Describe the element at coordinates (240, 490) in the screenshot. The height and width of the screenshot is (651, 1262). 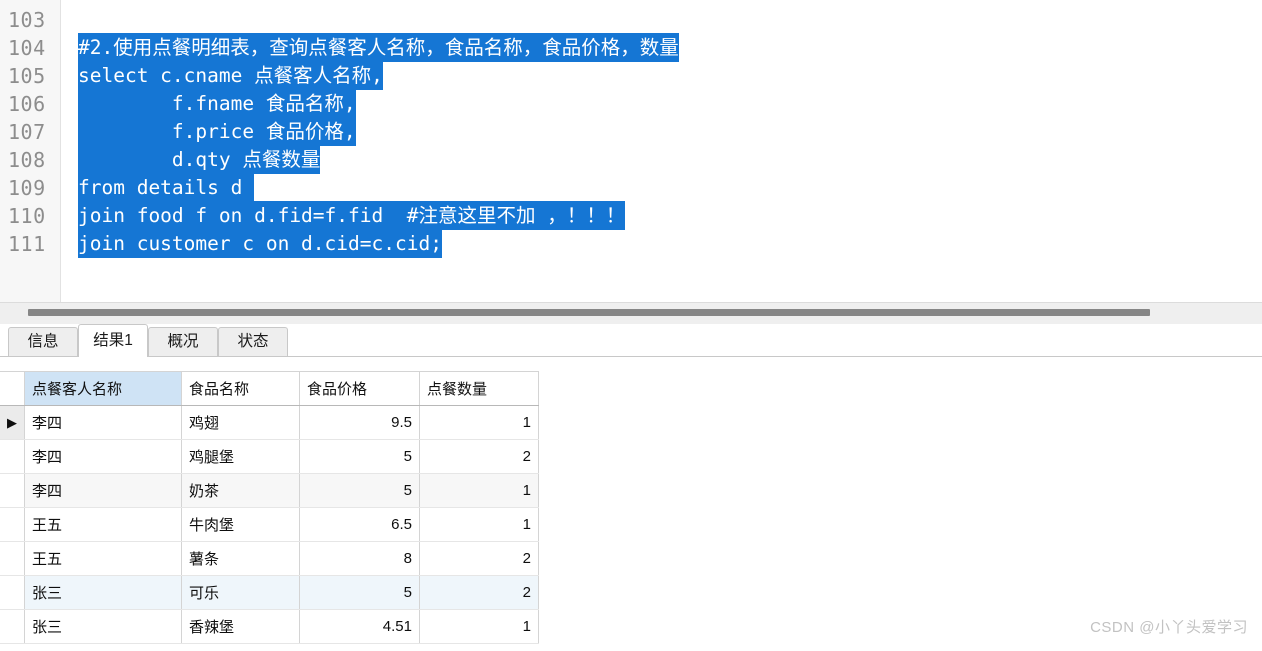
I see `cell-2: 奶茶` at that location.